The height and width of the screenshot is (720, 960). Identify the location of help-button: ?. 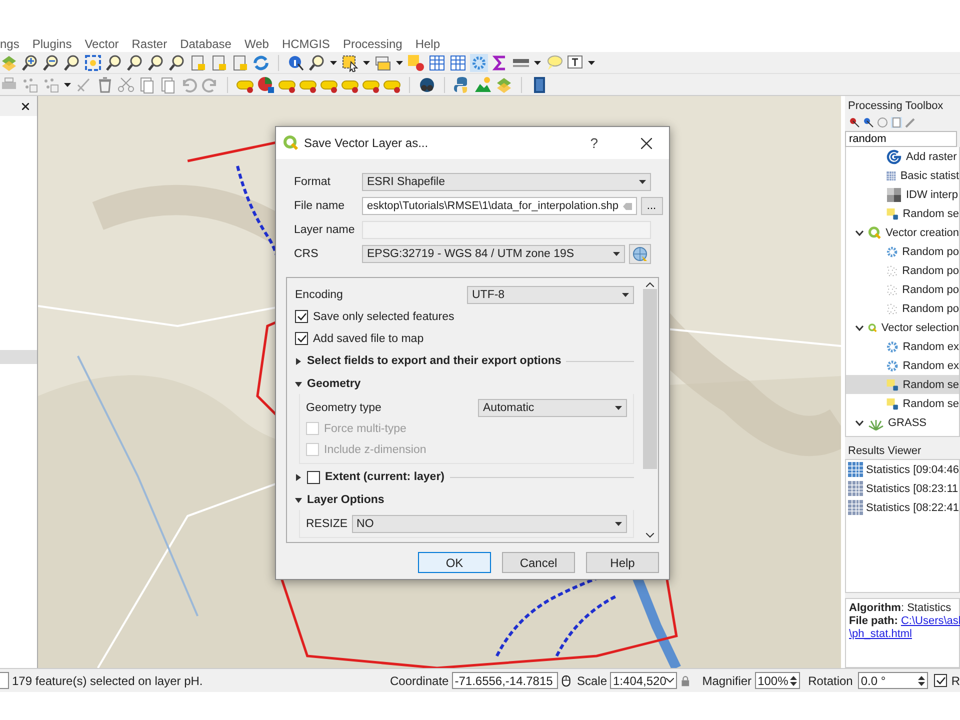
(594, 143).